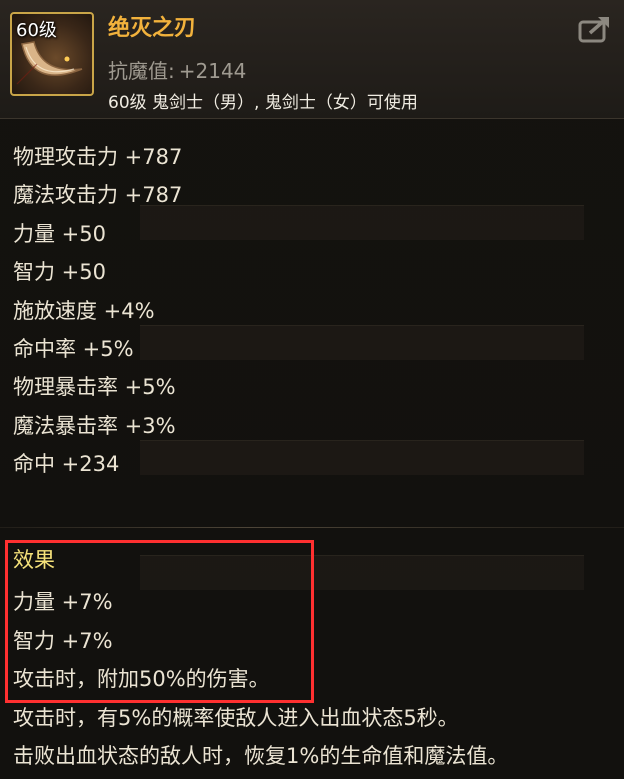 The height and width of the screenshot is (779, 624). What do you see at coordinates (261, 756) in the screenshot?
I see `effect-bleed-kill-recover: 击败出血状态的敌人时，恢复1%的生命值和魔法值。` at bounding box center [261, 756].